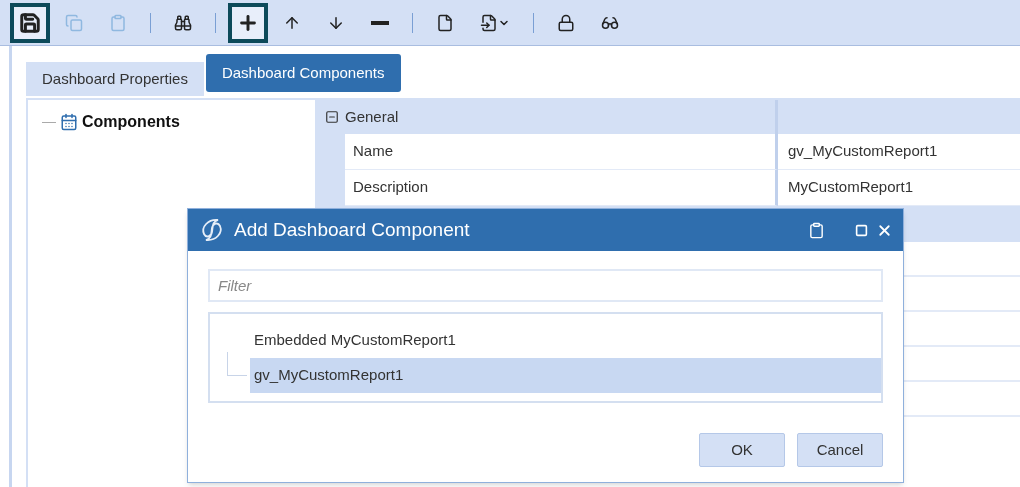 This screenshot has height=487, width=1020. I want to click on property-value: gv_MyCustomReport1, so click(863, 151).